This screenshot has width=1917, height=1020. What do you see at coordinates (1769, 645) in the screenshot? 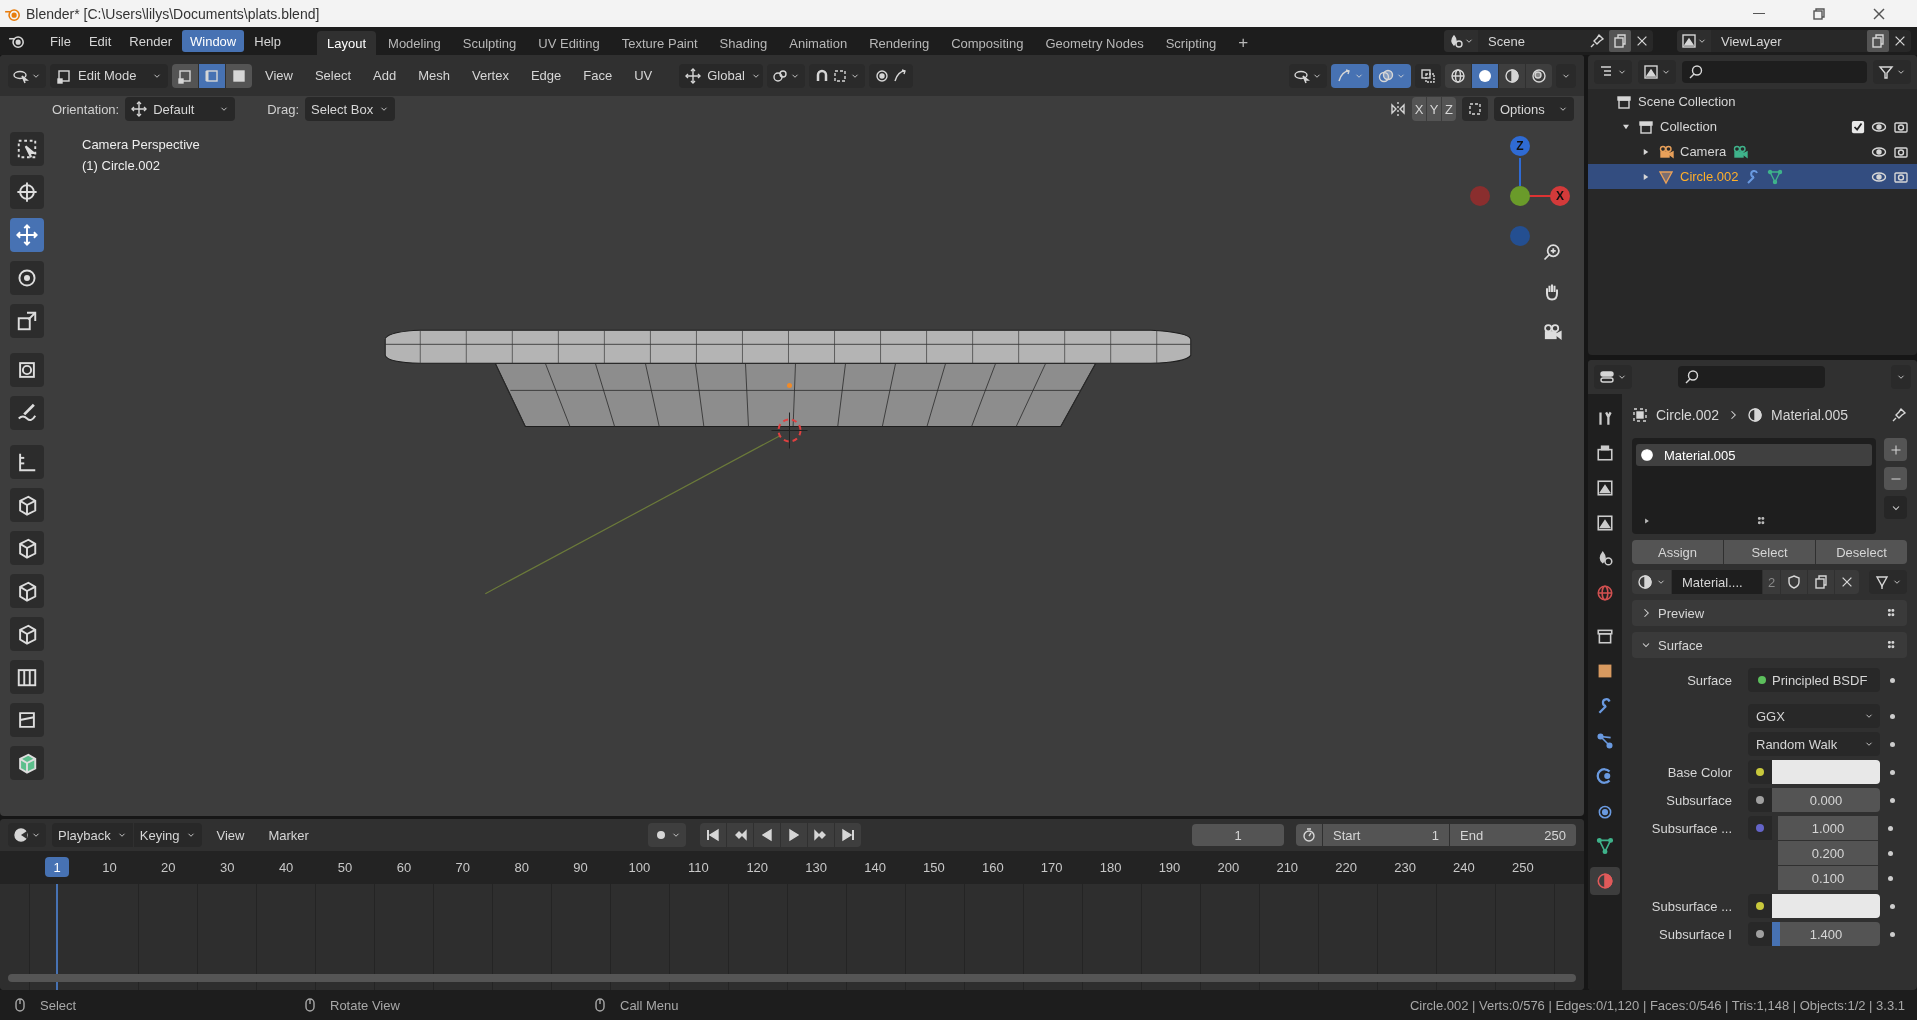
I see `panel-header: Surface` at bounding box center [1769, 645].